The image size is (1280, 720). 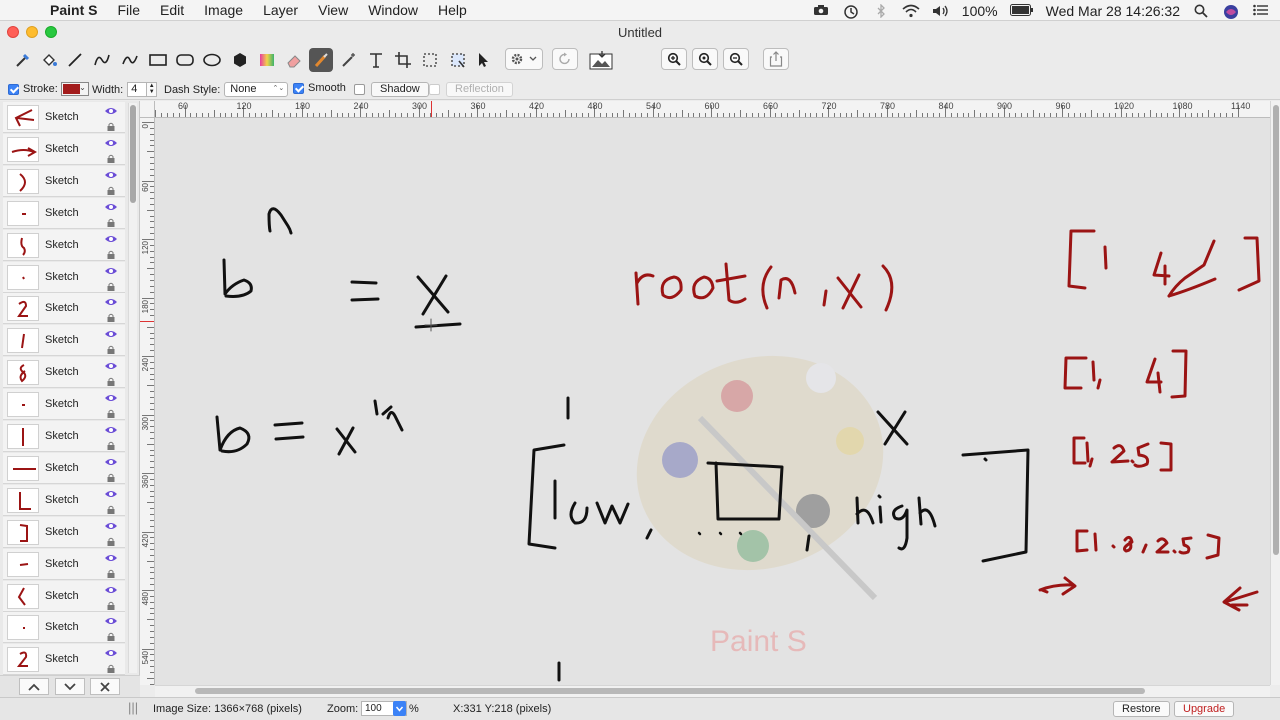 I want to click on width-field: 4, so click(x=137, y=89).